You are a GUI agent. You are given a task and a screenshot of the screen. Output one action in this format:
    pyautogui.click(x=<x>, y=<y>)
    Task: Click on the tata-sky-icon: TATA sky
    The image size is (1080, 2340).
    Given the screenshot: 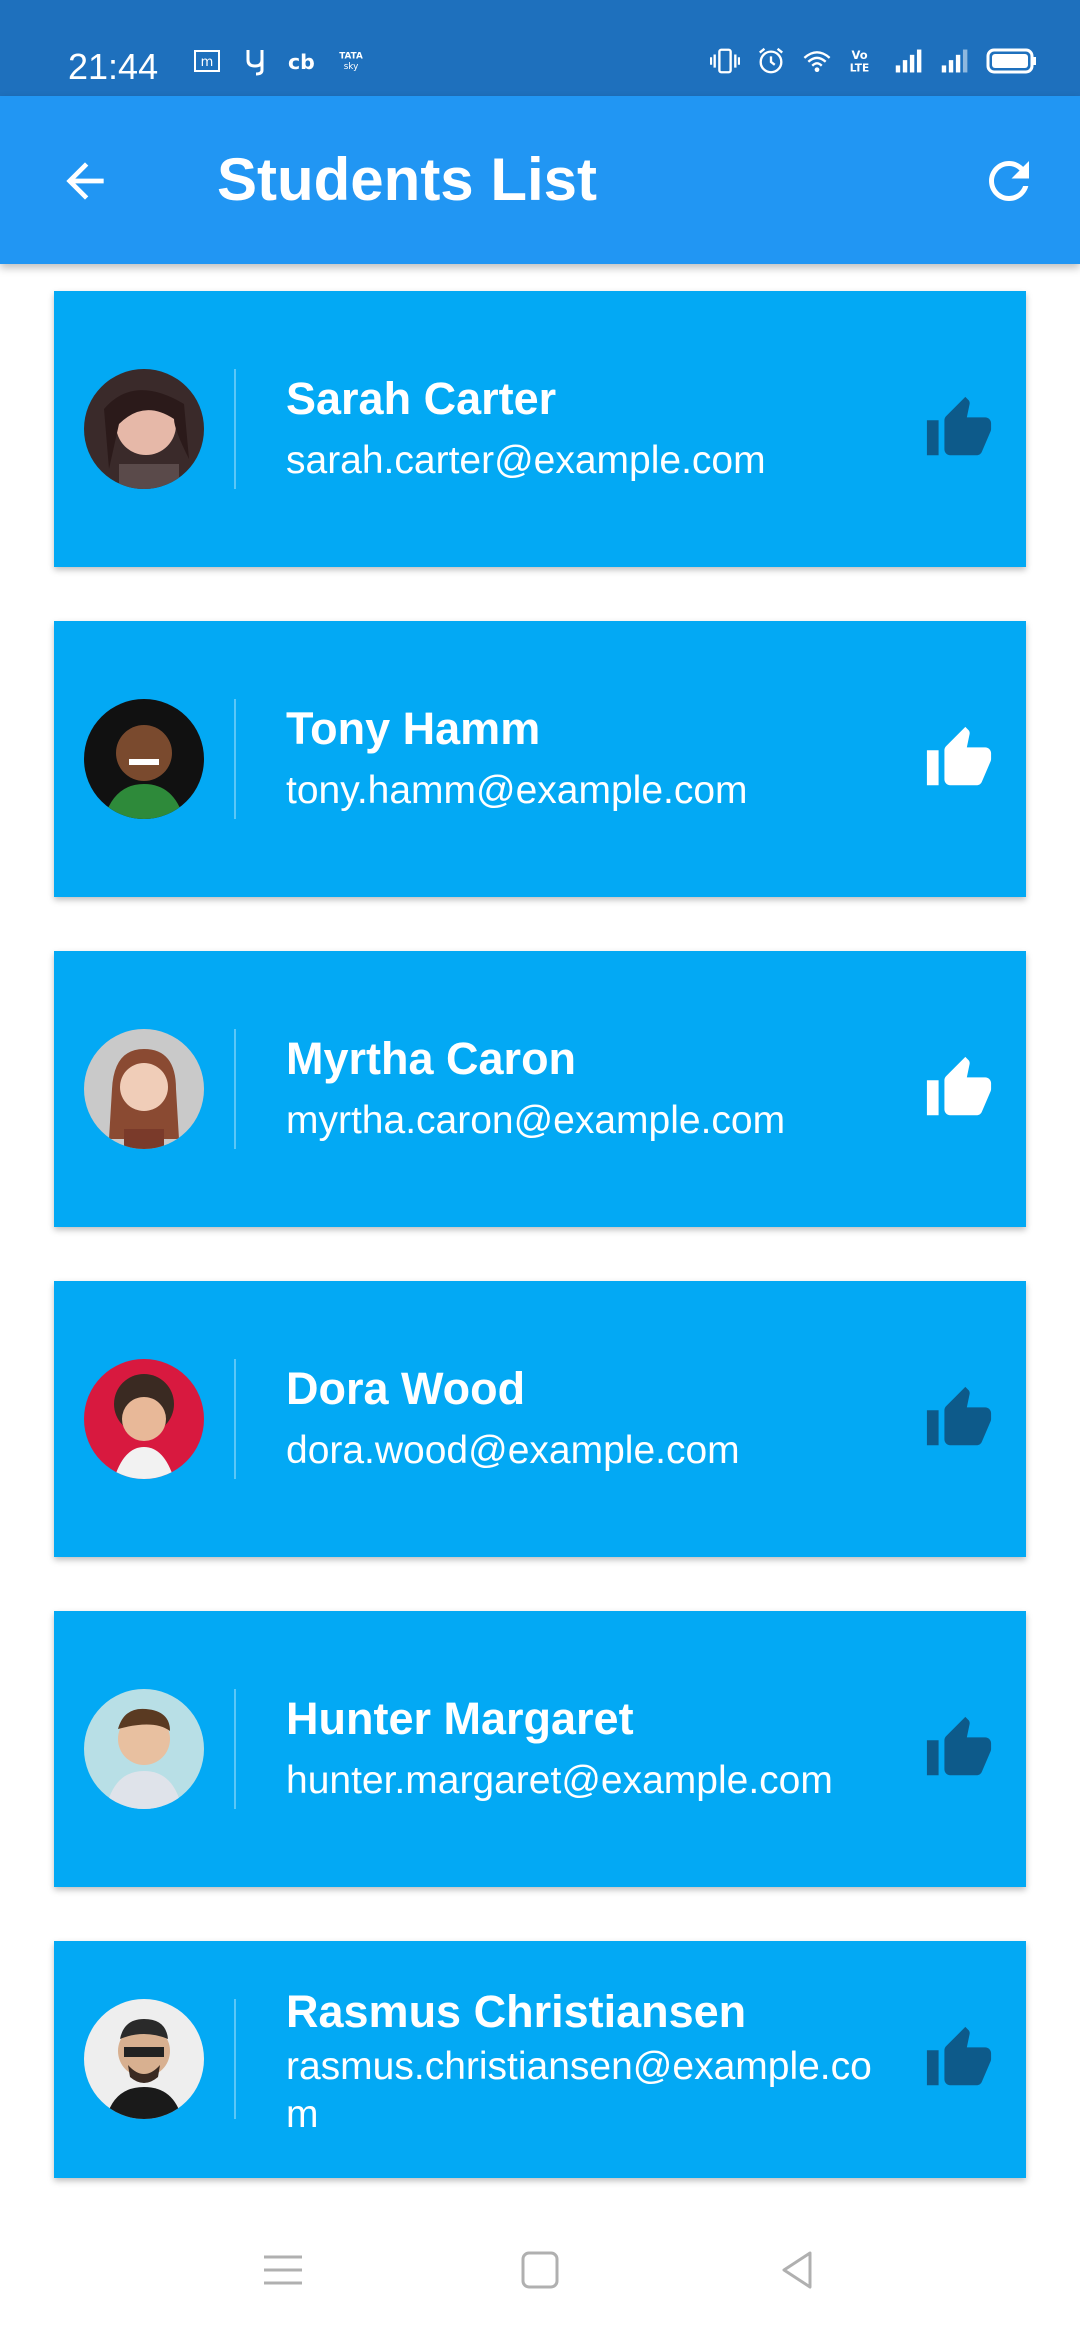 What is the action you would take?
    pyautogui.click(x=351, y=61)
    